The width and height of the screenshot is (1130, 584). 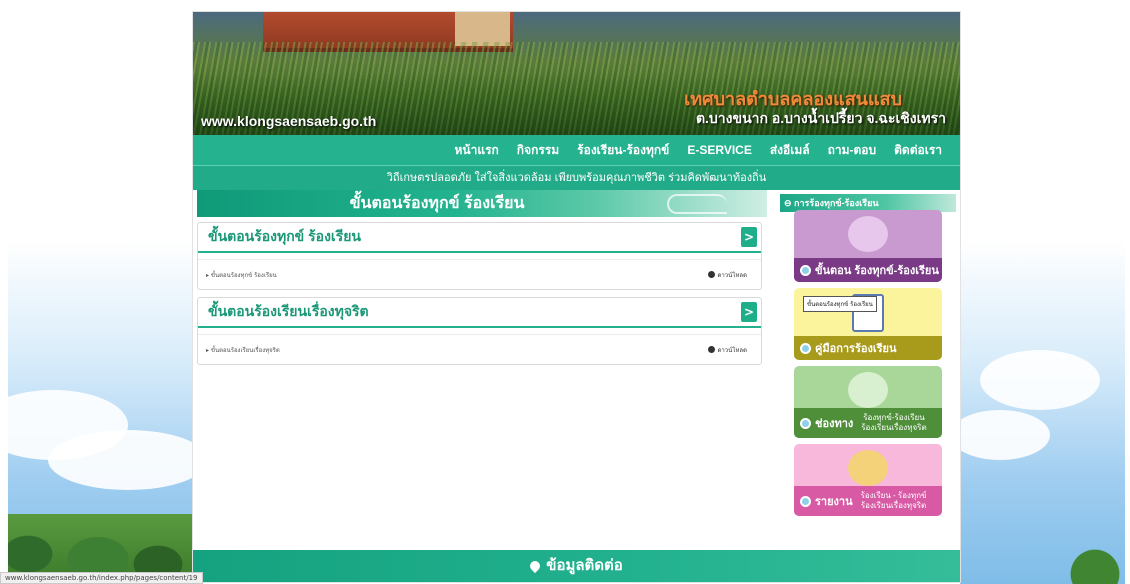 I want to click on card-title: ขั้นตอนร้องทุกข์ ร้องเรียน, so click(x=284, y=236).